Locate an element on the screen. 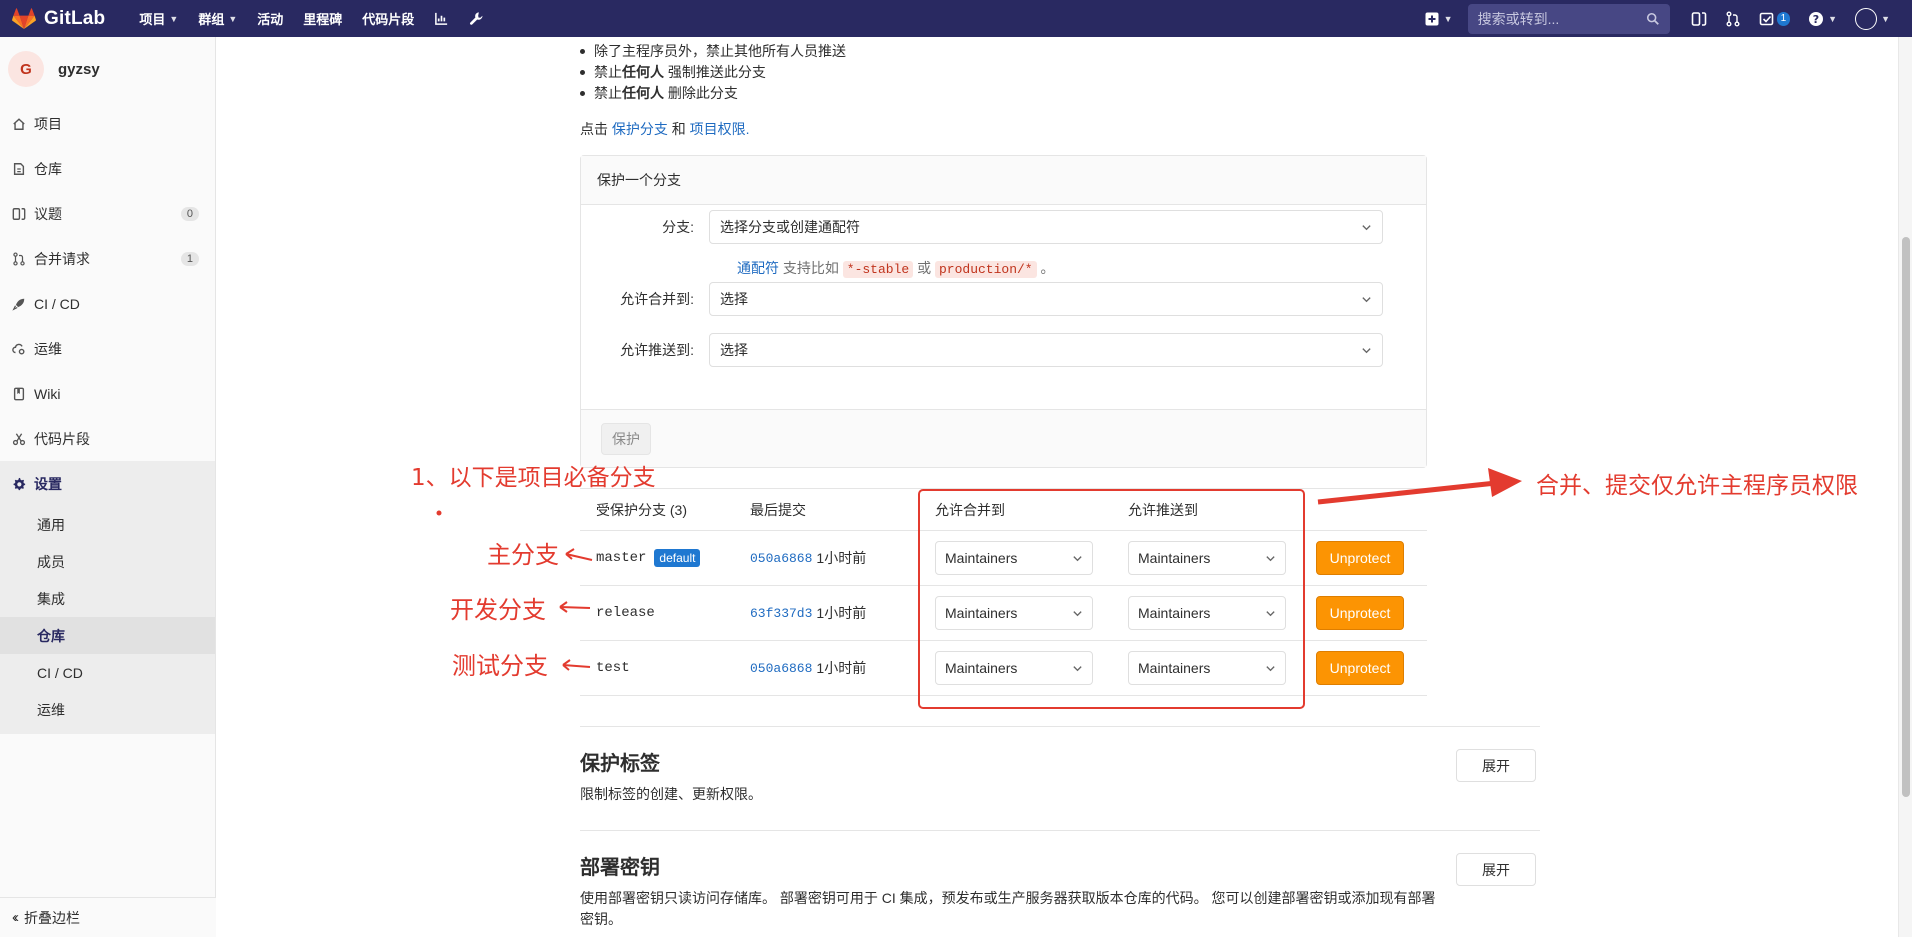  nav-groups: 群组 ▼ is located at coordinates (217, 18).